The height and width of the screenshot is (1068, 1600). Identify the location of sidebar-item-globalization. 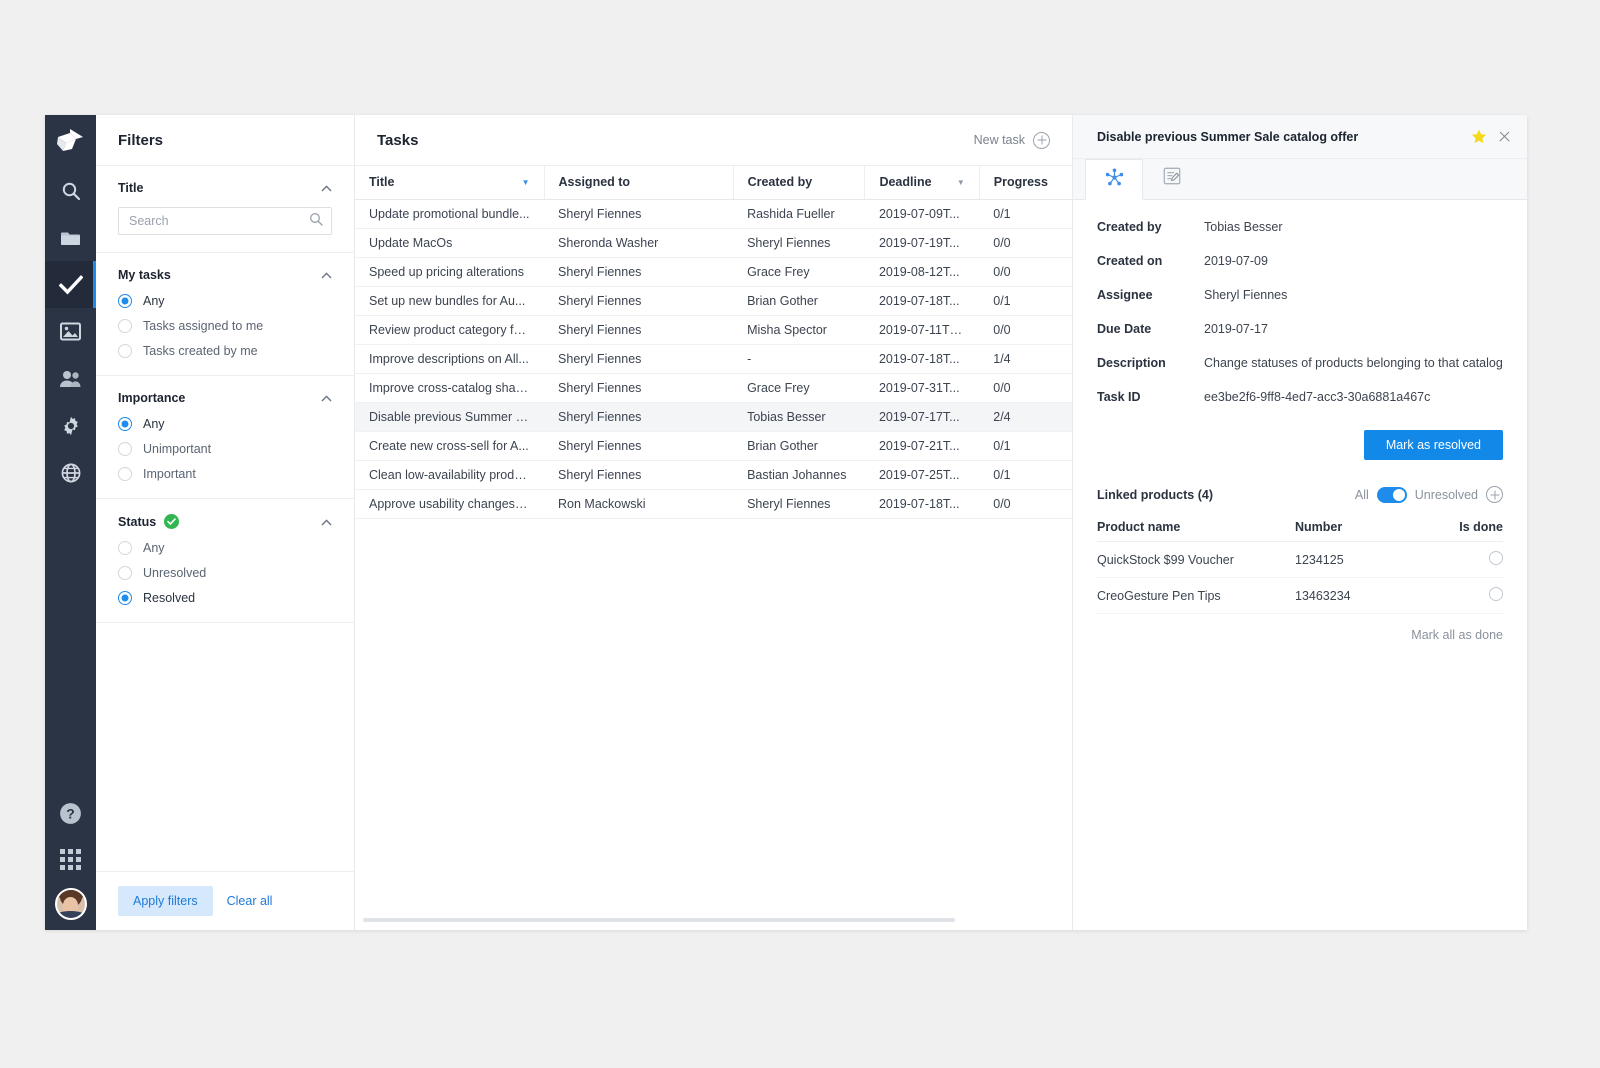
(70, 472).